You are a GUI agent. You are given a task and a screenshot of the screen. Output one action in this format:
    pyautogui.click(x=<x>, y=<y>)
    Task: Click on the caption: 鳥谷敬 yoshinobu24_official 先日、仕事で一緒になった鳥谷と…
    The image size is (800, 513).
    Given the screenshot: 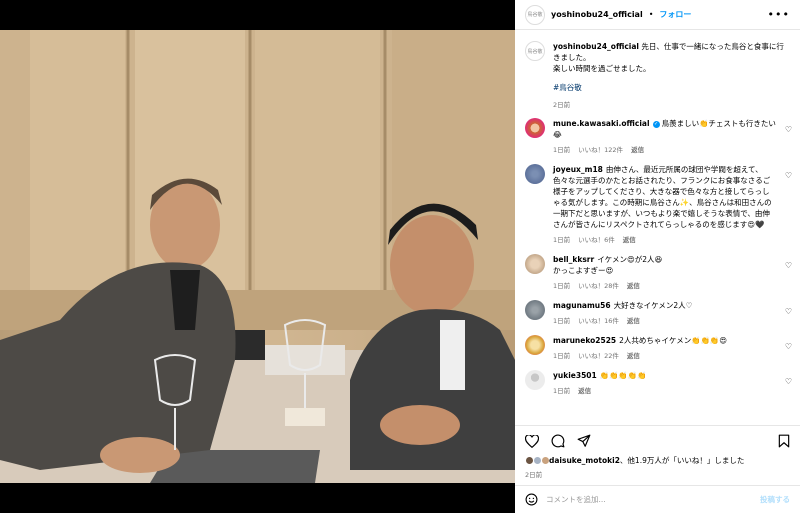 What is the action you would take?
    pyautogui.click(x=657, y=72)
    